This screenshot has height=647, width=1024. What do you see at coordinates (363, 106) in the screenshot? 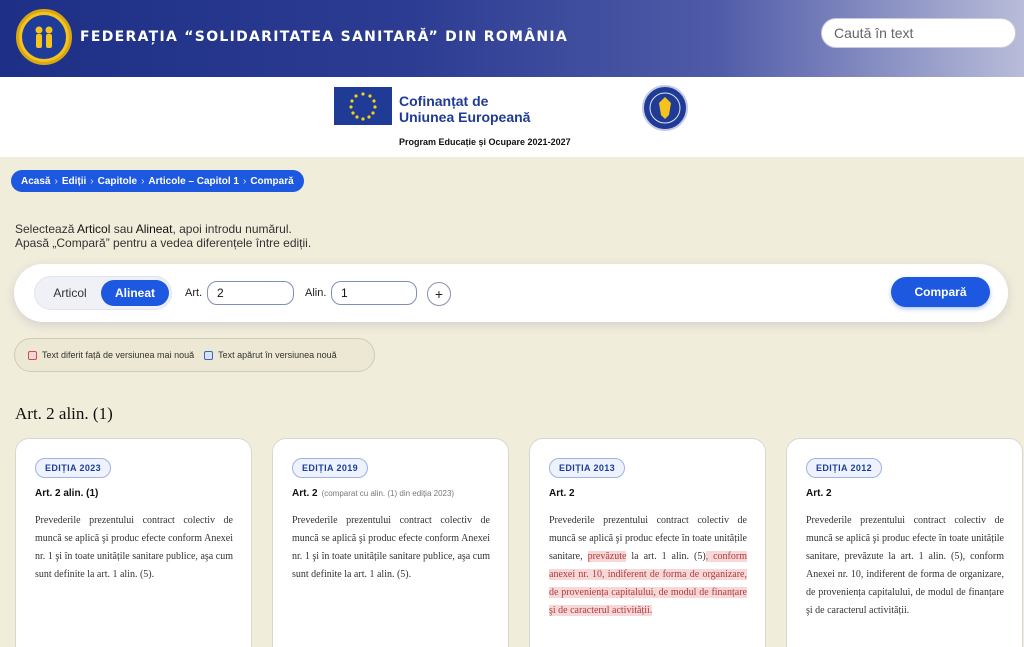
I see `eu-flag-icon` at bounding box center [363, 106].